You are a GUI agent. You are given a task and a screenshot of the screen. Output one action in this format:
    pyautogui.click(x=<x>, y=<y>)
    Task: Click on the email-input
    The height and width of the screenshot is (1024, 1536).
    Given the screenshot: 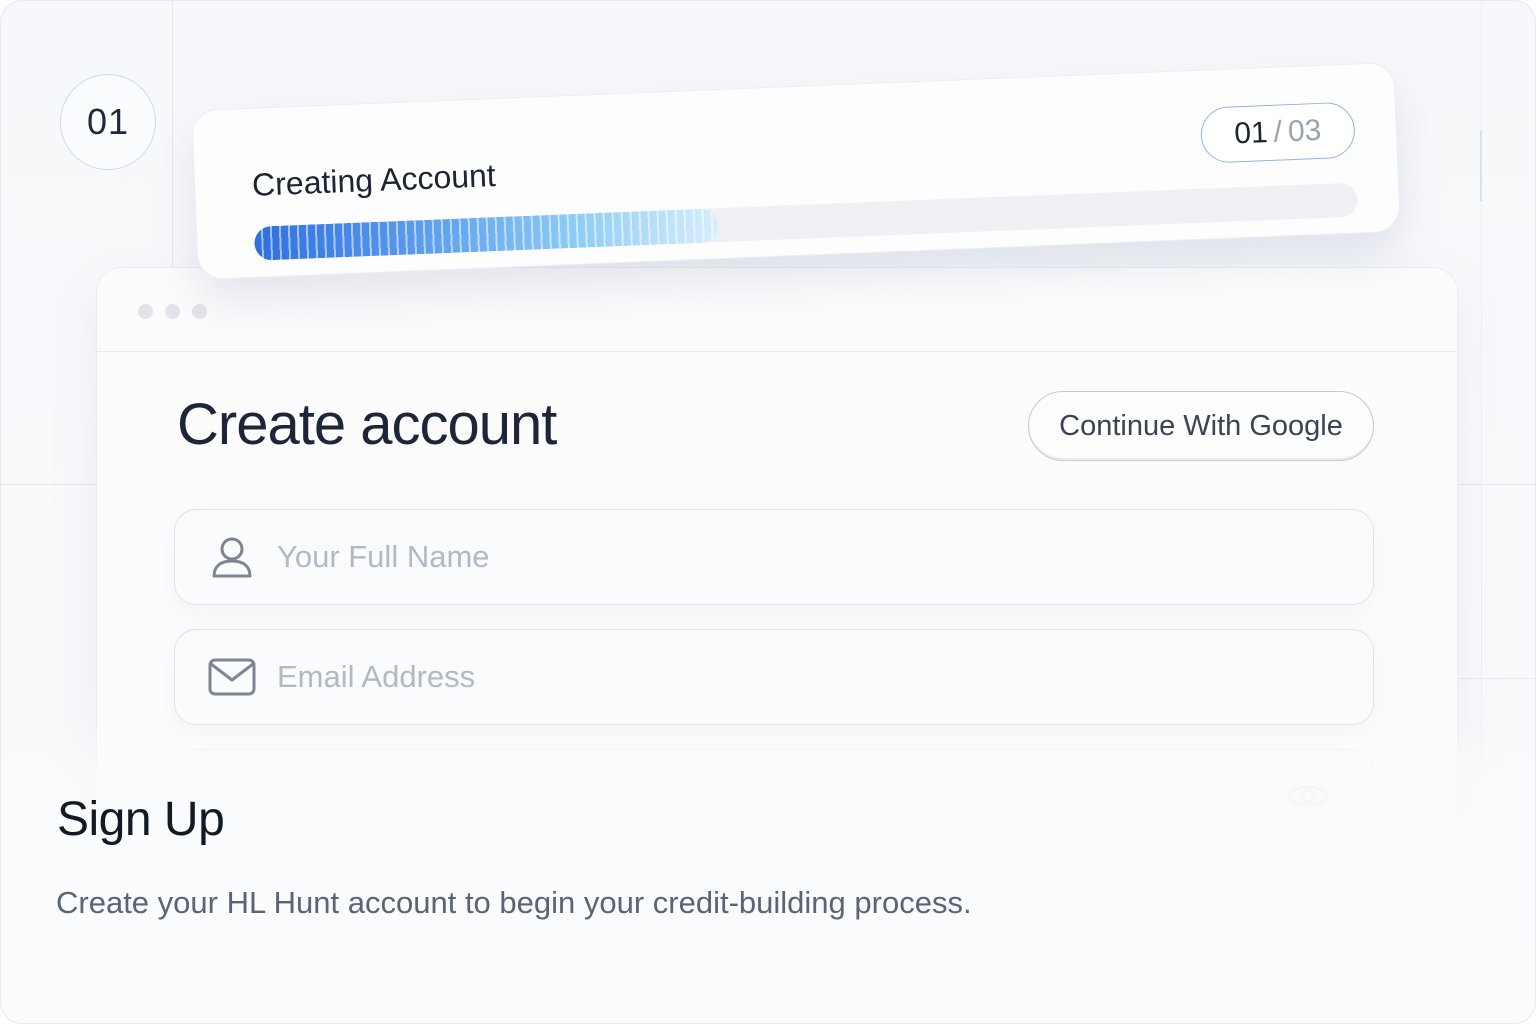 What is the action you would take?
    pyautogui.click(x=807, y=677)
    